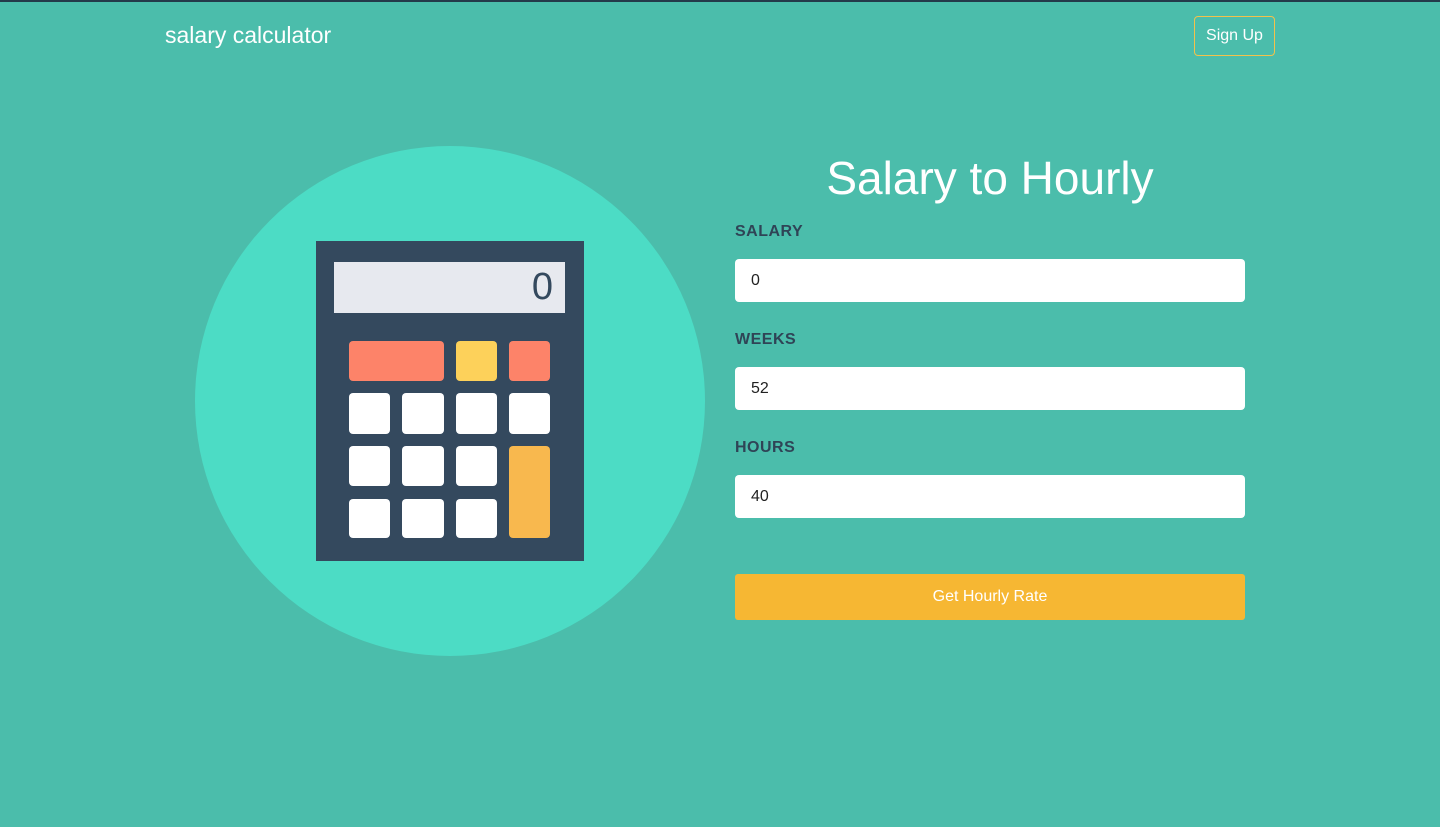 This screenshot has height=827, width=1440. Describe the element at coordinates (529, 492) in the screenshot. I see `calculator-key-tall` at that location.